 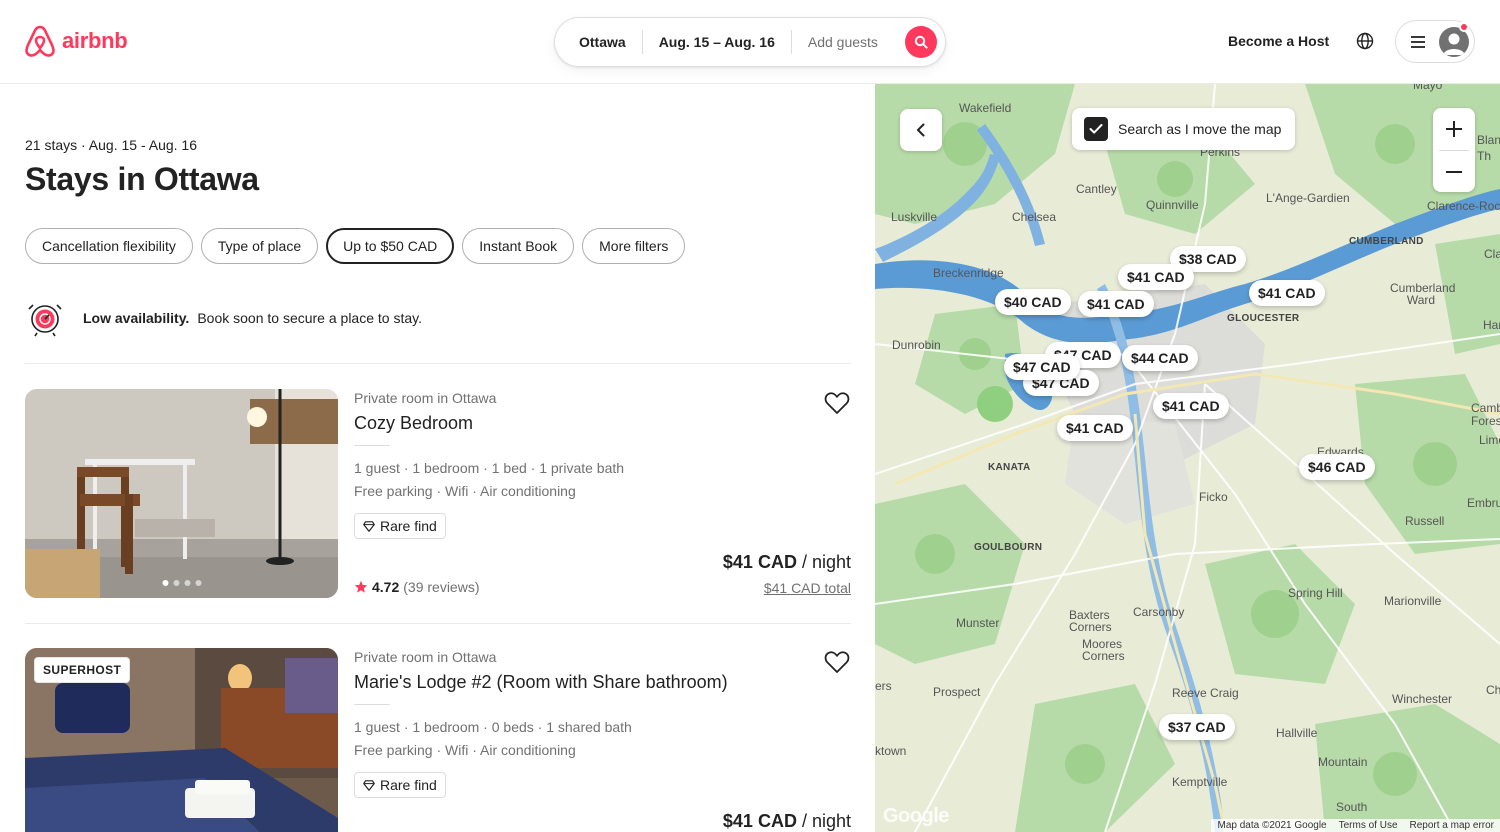 What do you see at coordinates (891, 751) in the screenshot?
I see `map-place-label: ktown` at bounding box center [891, 751].